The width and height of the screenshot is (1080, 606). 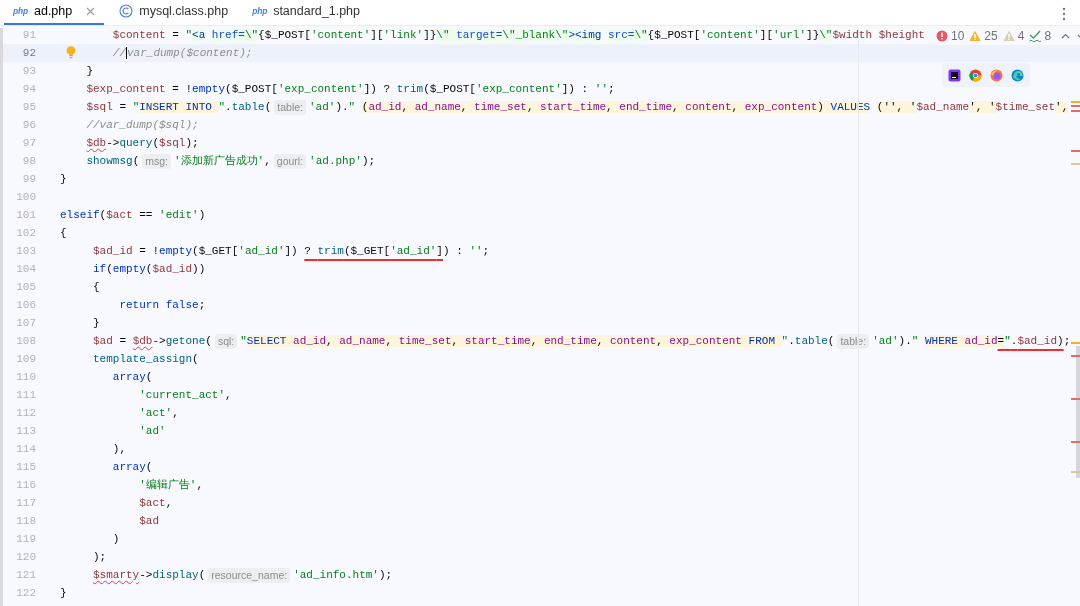 I want to click on code-text: $act,, so click(x=155, y=503).